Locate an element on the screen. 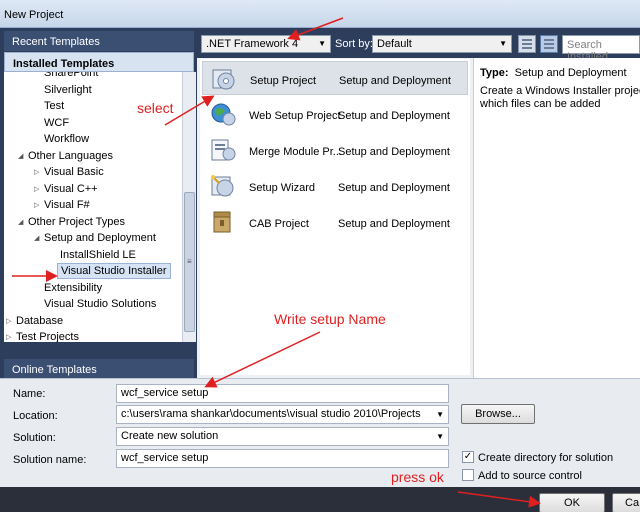  template-item-cab-project: CAB Project Setup and Deployment is located at coordinates (335, 222).